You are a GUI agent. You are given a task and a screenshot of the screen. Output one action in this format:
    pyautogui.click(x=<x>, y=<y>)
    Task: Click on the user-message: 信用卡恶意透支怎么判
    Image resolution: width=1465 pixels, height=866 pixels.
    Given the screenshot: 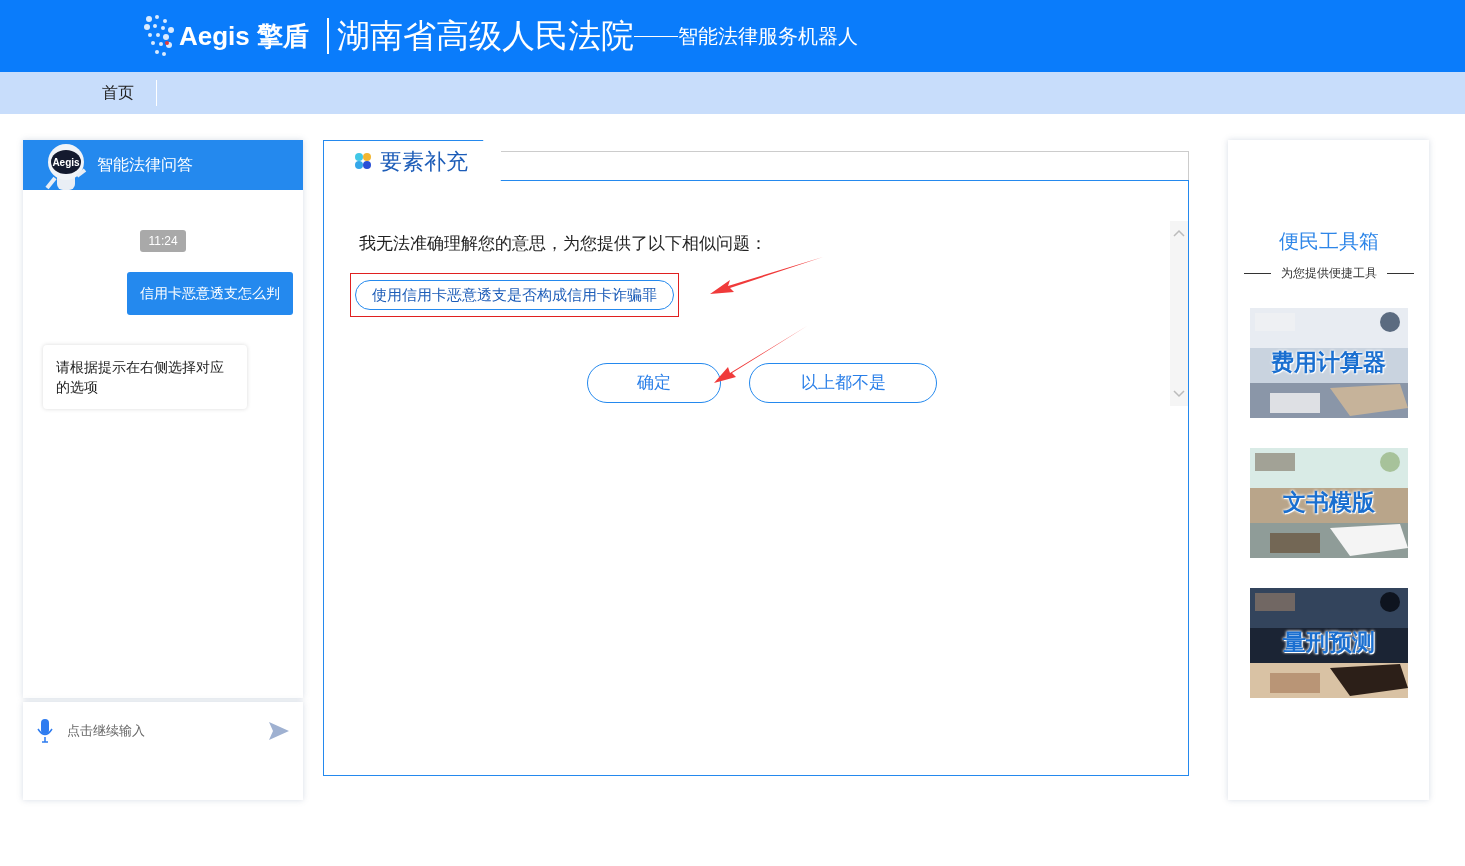 What is the action you would take?
    pyautogui.click(x=210, y=293)
    